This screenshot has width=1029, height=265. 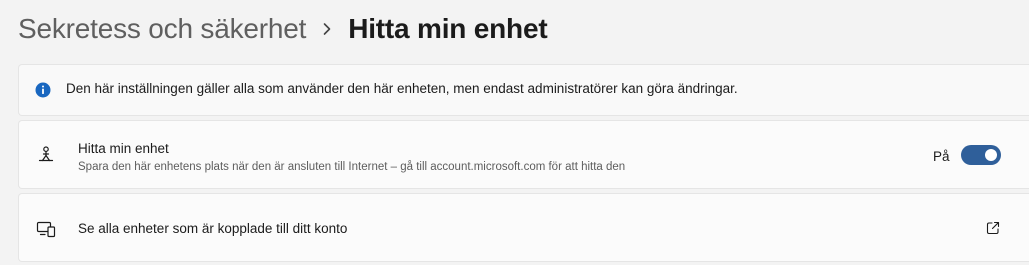 I want to click on open-external-icon, so click(x=993, y=228).